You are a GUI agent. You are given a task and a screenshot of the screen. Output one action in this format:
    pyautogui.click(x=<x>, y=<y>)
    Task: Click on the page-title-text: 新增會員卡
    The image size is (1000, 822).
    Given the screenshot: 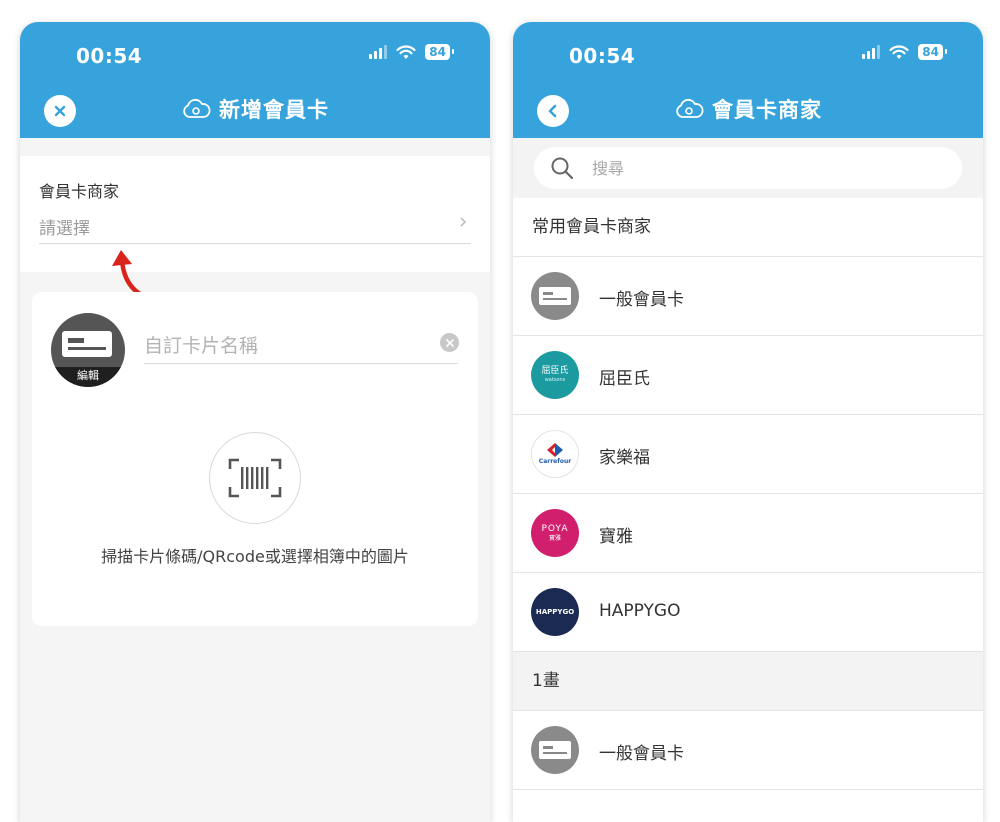 What is the action you would take?
    pyautogui.click(x=274, y=110)
    